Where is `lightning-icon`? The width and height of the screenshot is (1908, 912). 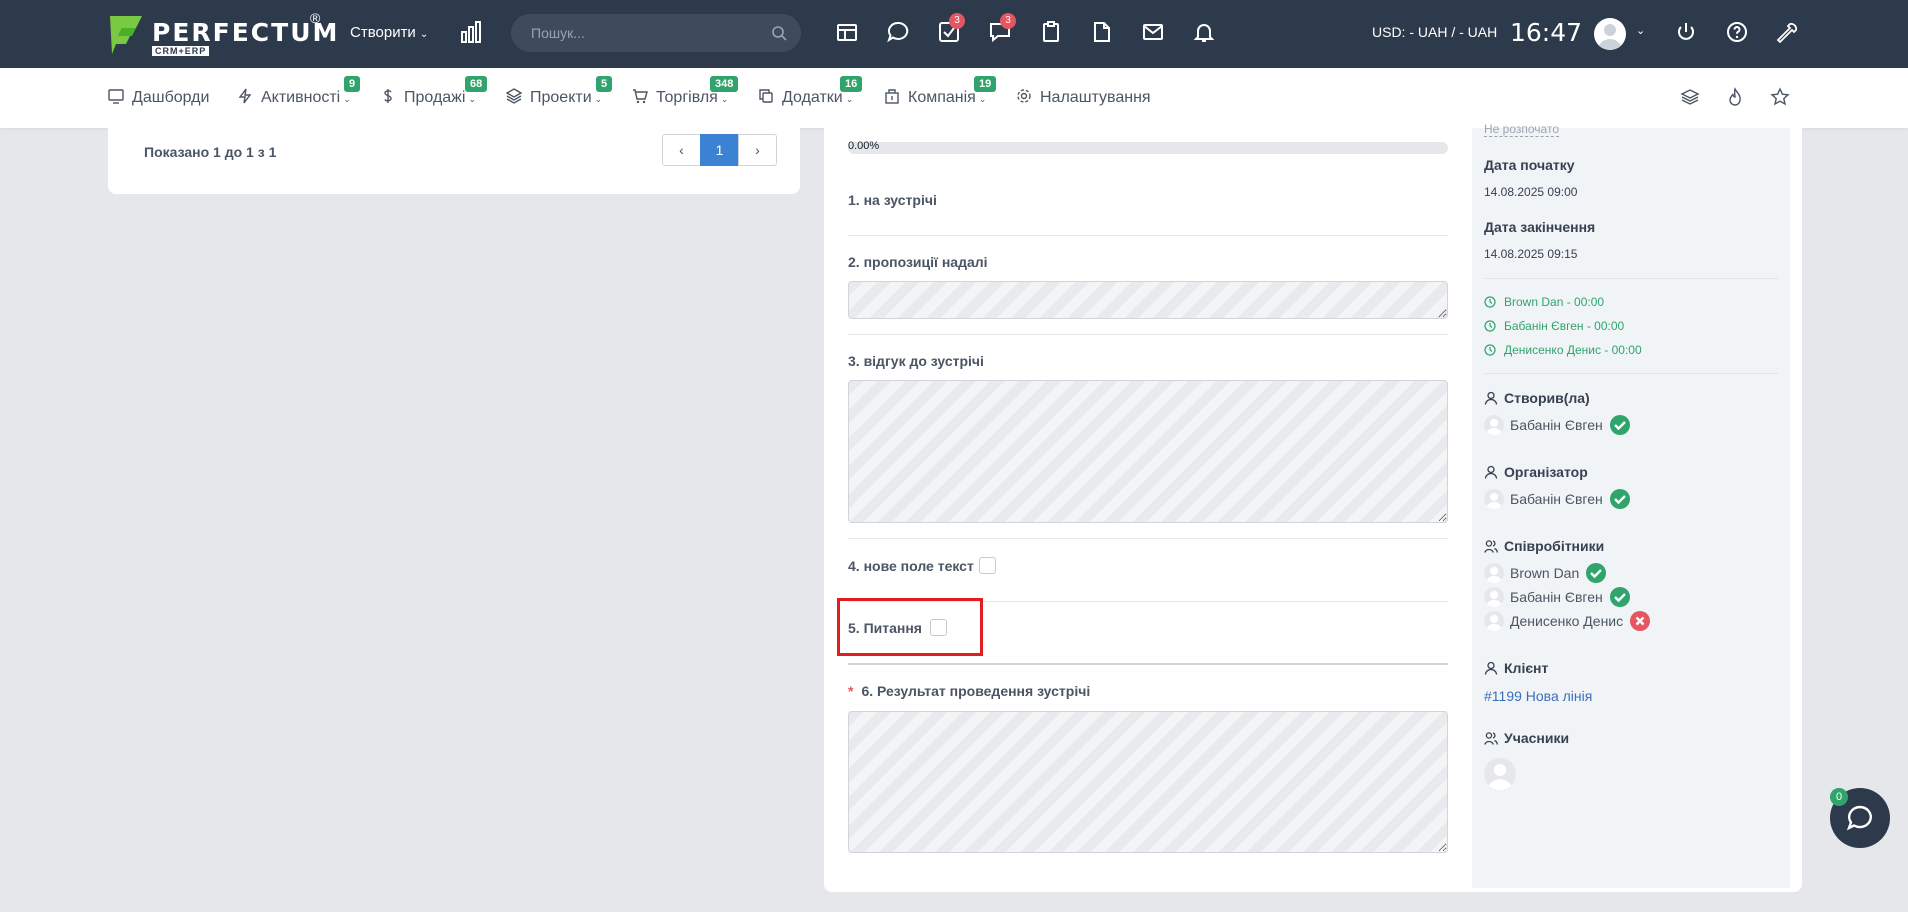
lightning-icon is located at coordinates (245, 96).